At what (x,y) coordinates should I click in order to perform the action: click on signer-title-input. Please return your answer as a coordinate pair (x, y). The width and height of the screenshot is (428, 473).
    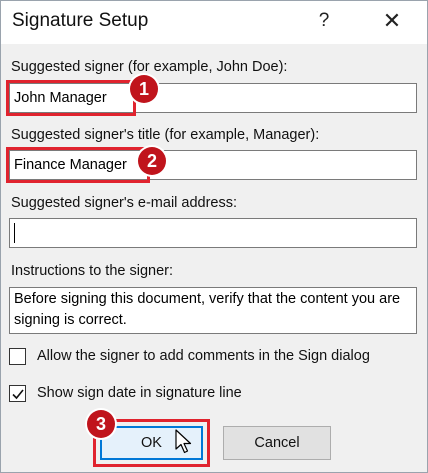
    Looking at the image, I should click on (213, 165).